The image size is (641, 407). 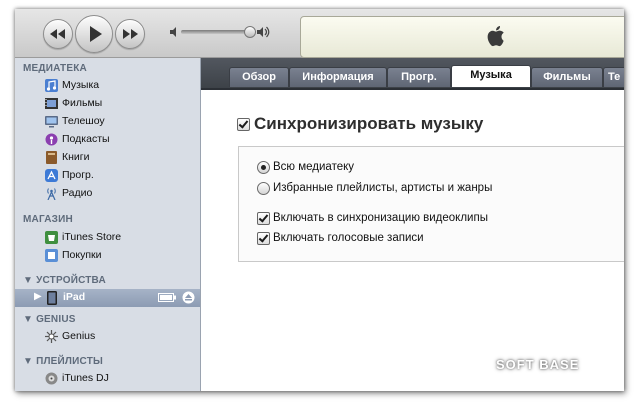 What do you see at coordinates (314, 167) in the screenshot?
I see `option-entire-library-label: Всю медиатеку` at bounding box center [314, 167].